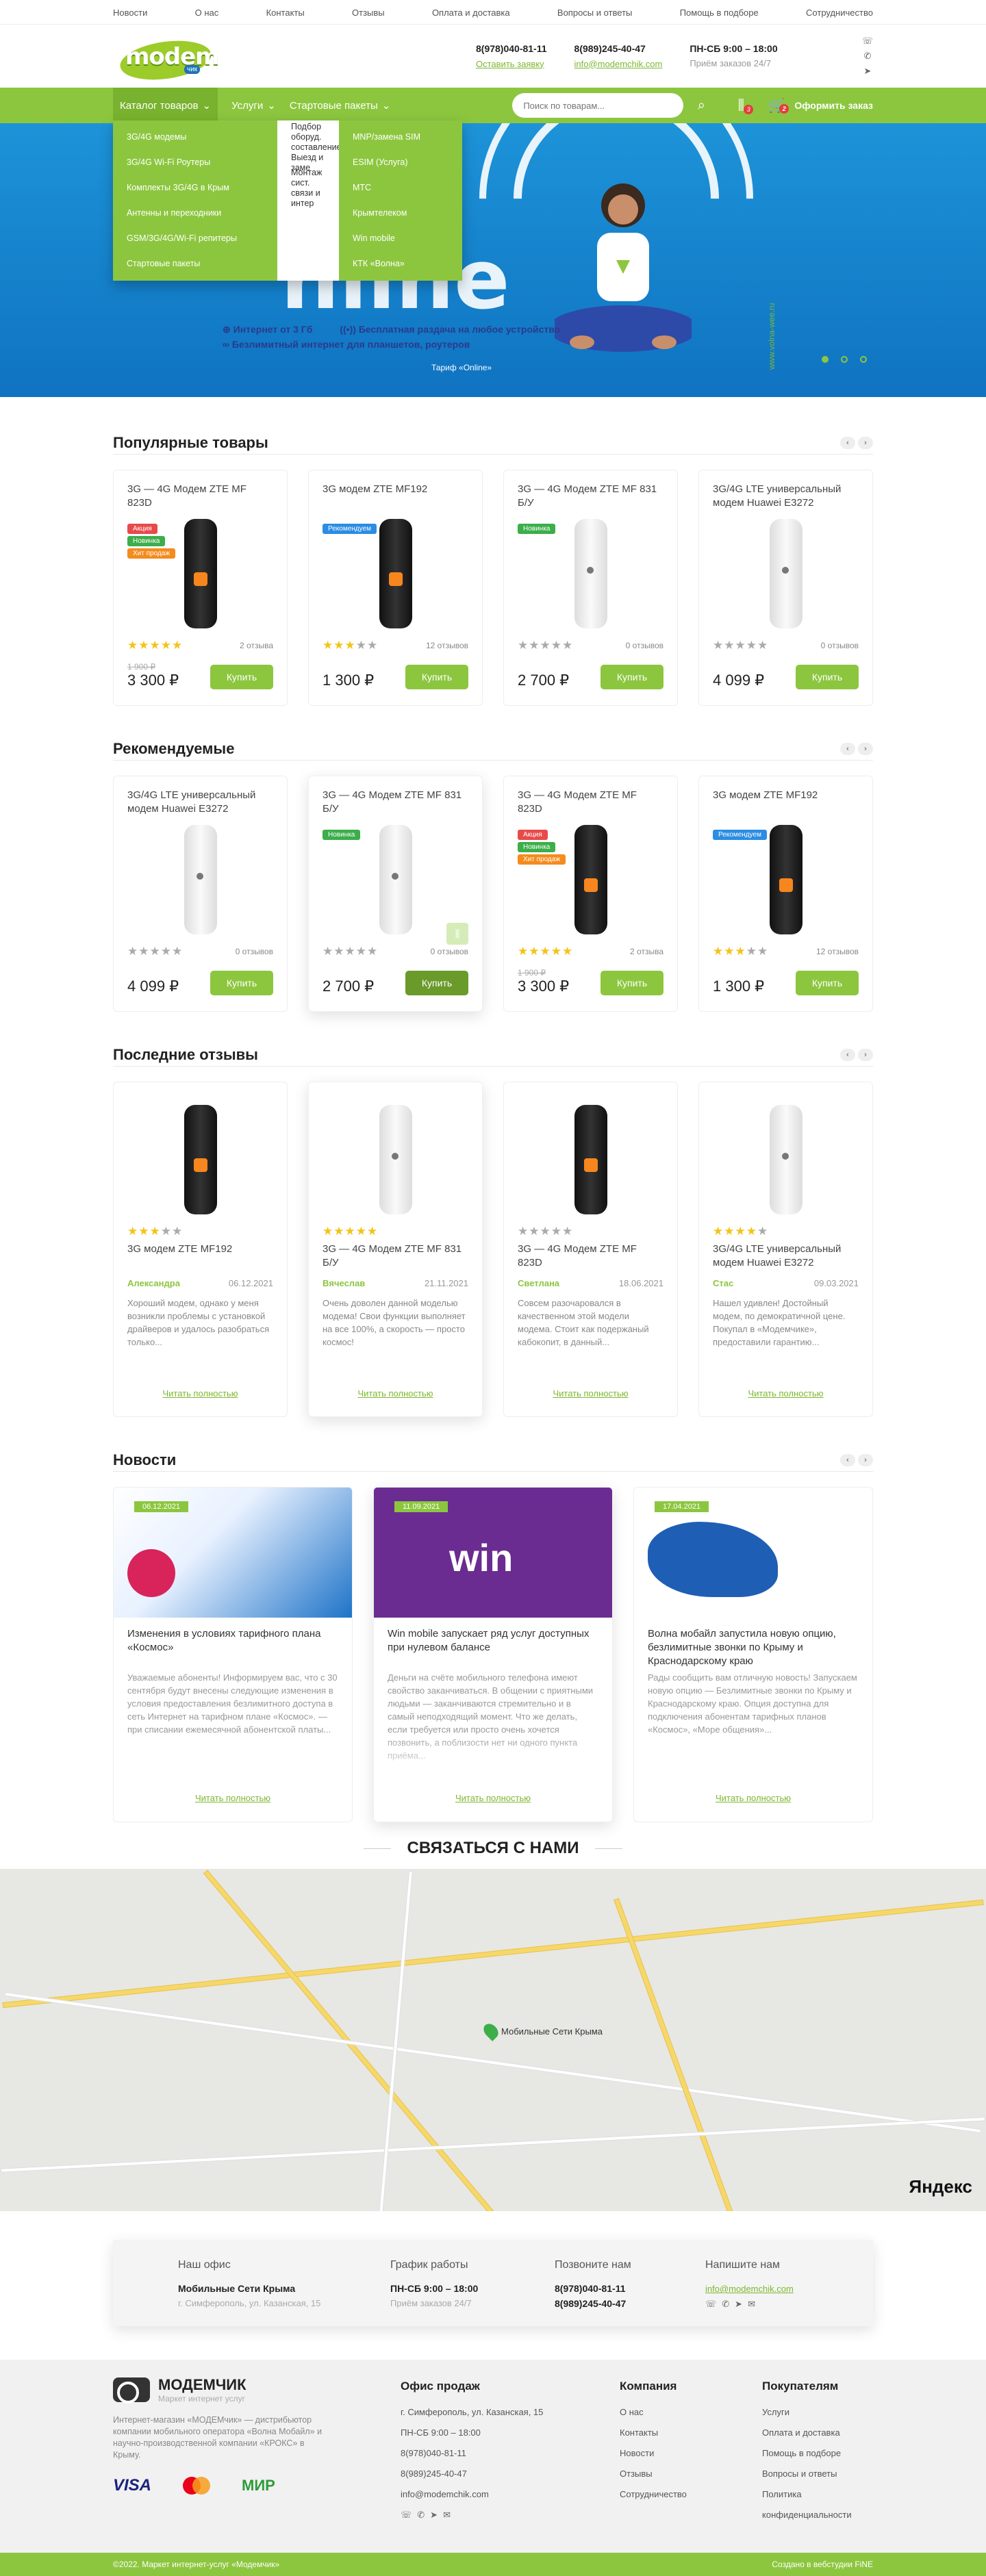 Image resolution: width=986 pixels, height=2576 pixels. What do you see at coordinates (195, 188) in the screenshot?
I see `dropdown-item: Комплекты 3G/4G в Крым` at bounding box center [195, 188].